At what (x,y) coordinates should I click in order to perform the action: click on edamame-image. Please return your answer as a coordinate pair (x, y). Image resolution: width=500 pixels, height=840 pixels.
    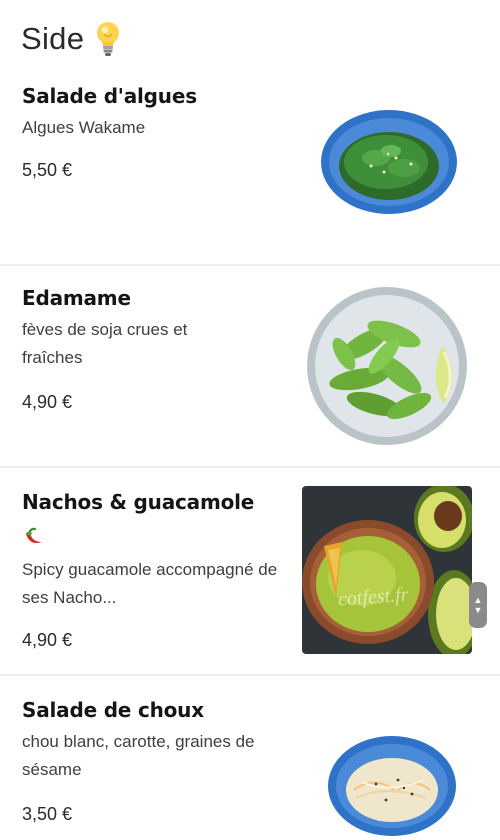
    Looking at the image, I should click on (387, 366).